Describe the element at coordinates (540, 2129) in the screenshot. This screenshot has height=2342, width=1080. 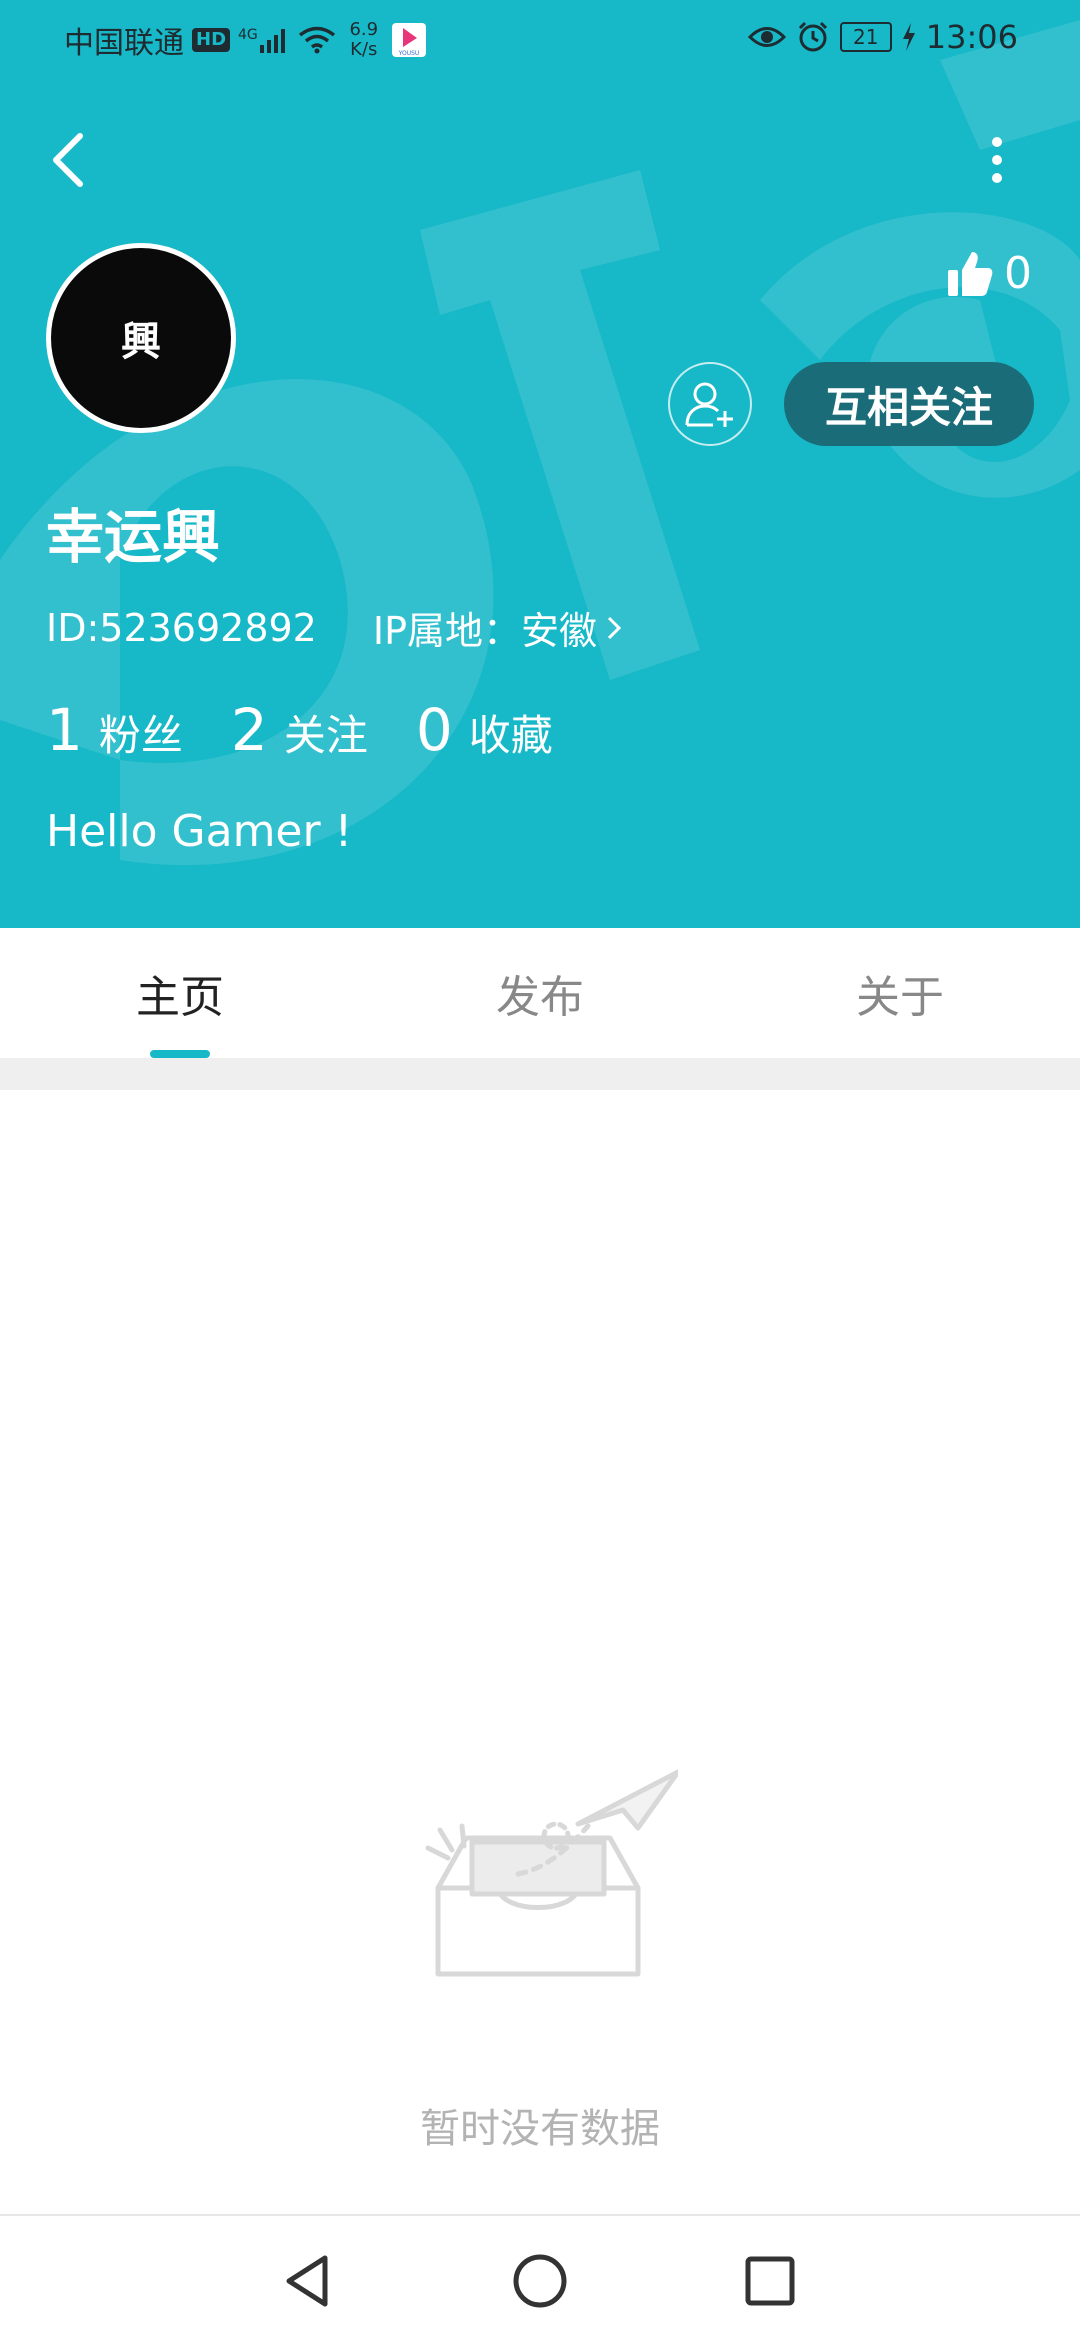
I see `empty-state-message: 暂时没有数据` at that location.